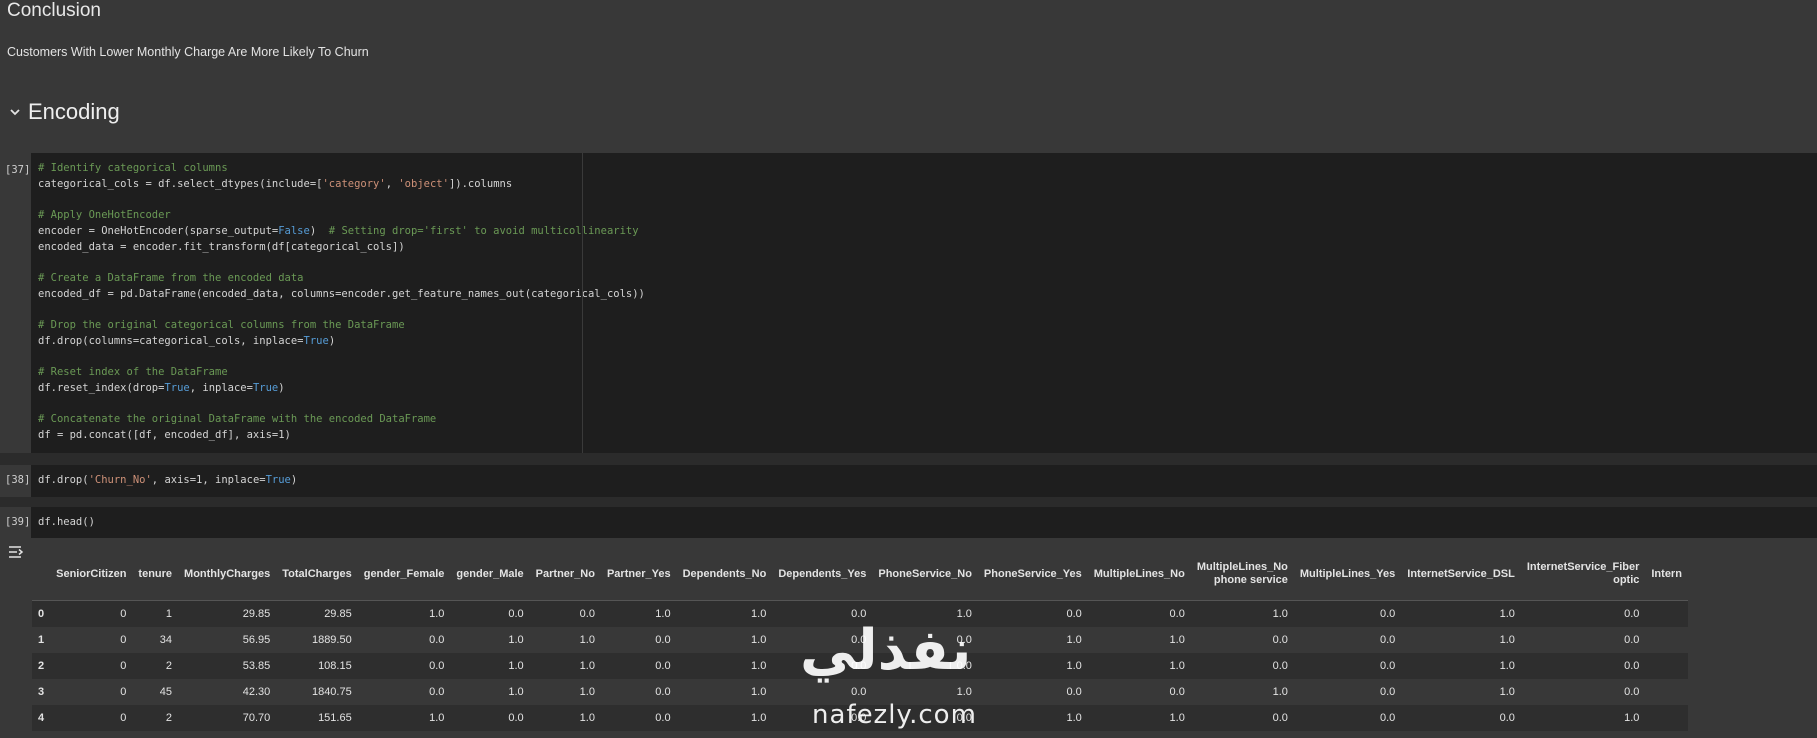  What do you see at coordinates (18, 480) in the screenshot?
I see `execution-count: [38]` at bounding box center [18, 480].